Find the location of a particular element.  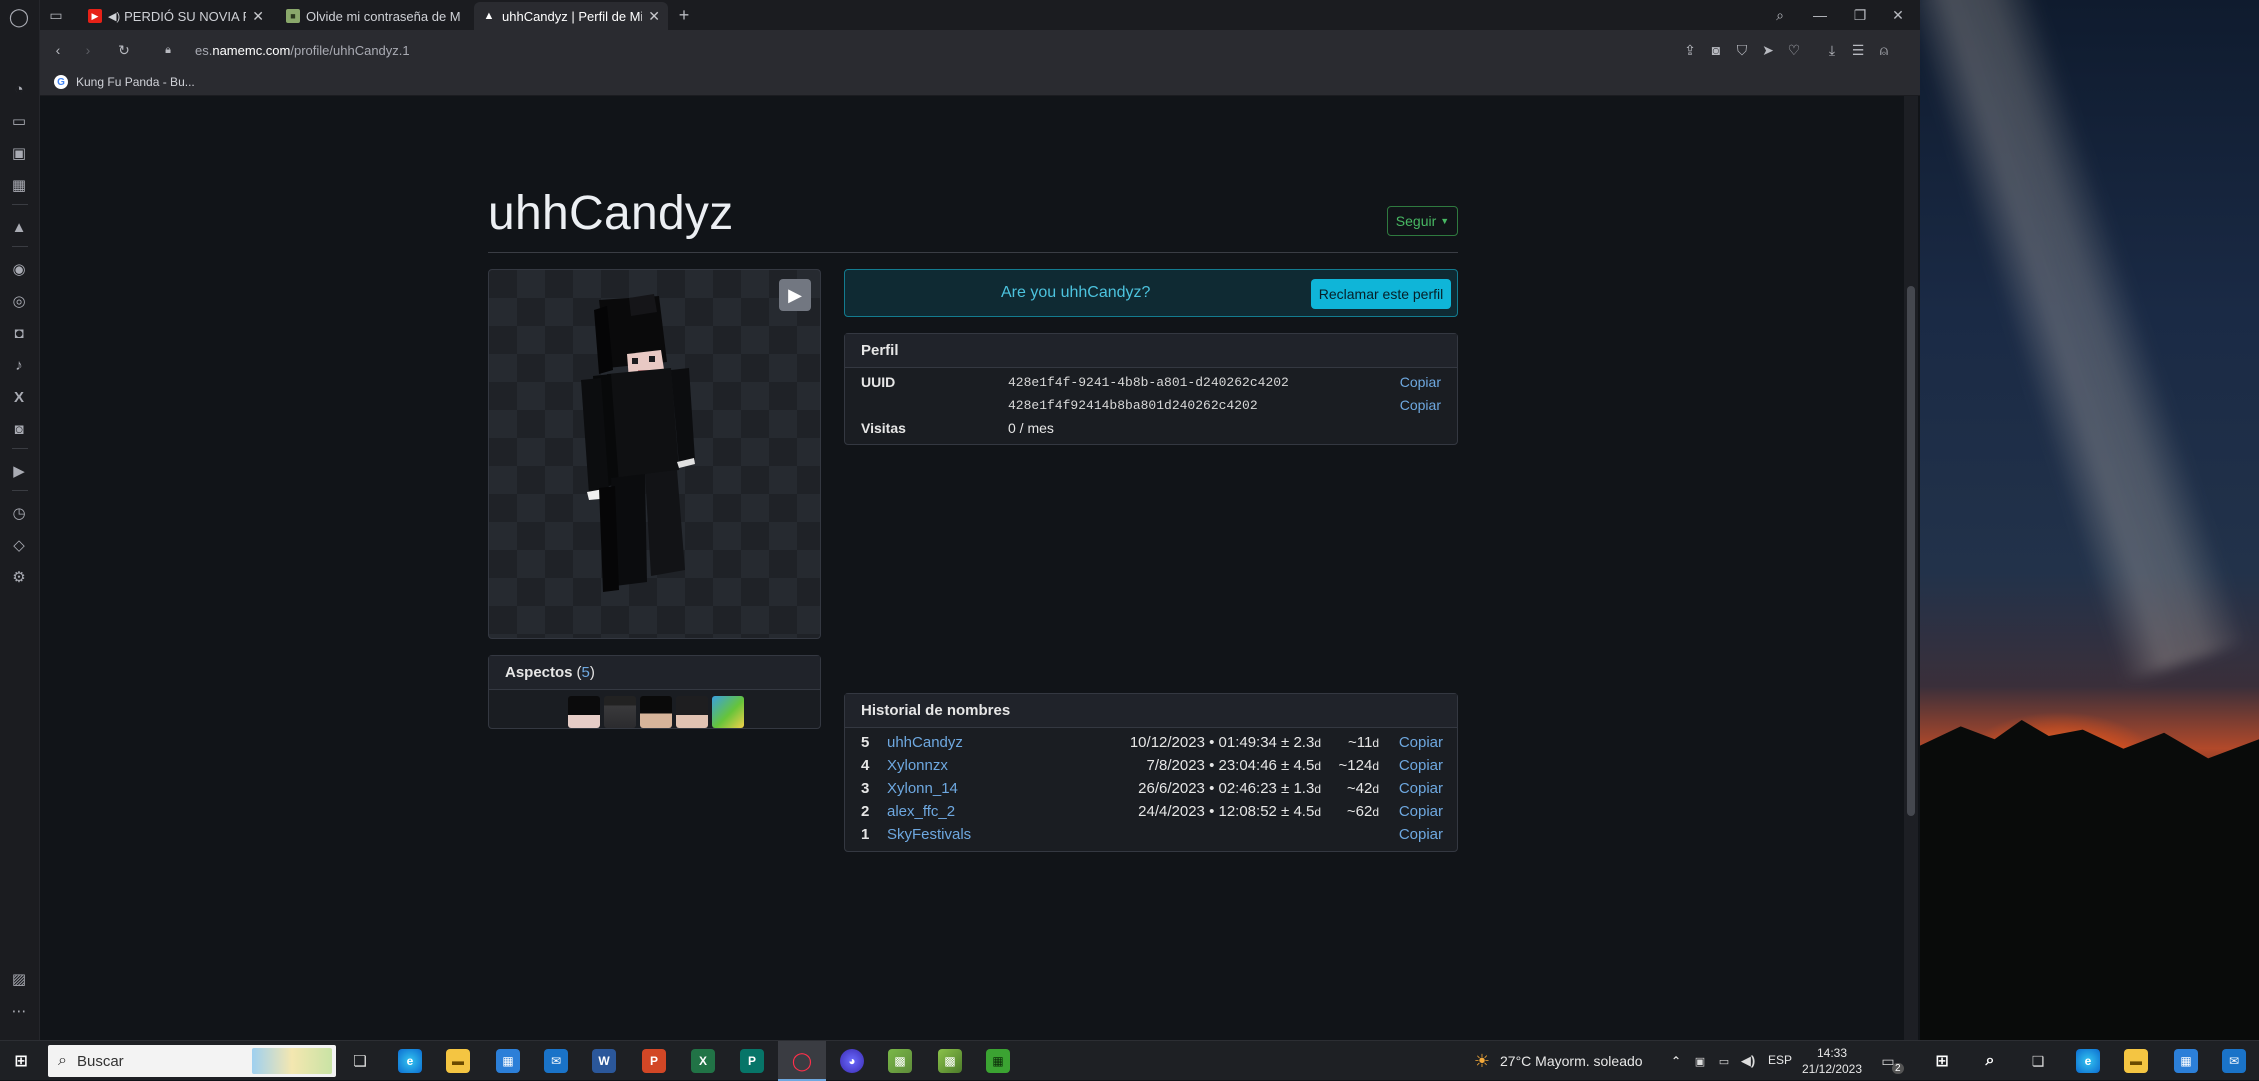

lock-icon: 🔒︎ is located at coordinates (168, 50).